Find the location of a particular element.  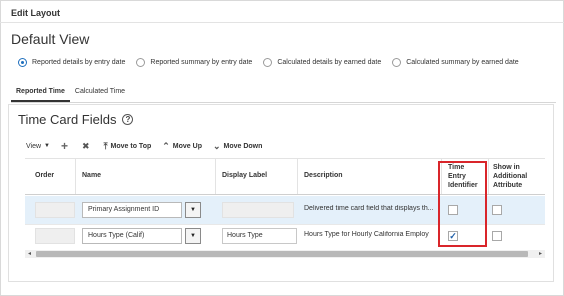

scroll-right-icon: ▸ is located at coordinates (540, 254).